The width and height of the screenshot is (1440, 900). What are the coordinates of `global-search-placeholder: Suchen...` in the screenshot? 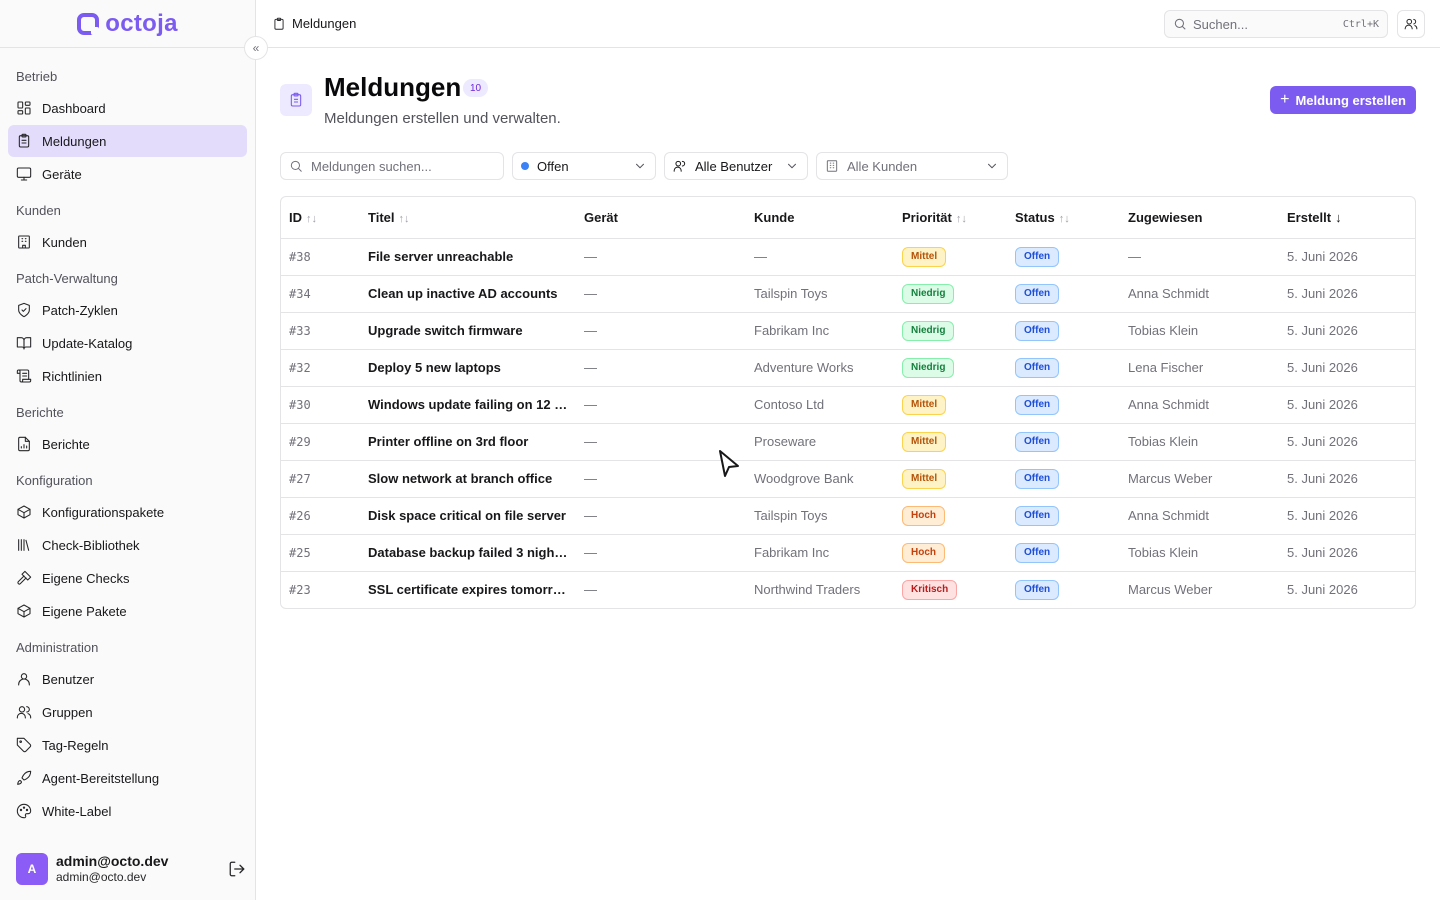 It's located at (1220, 24).